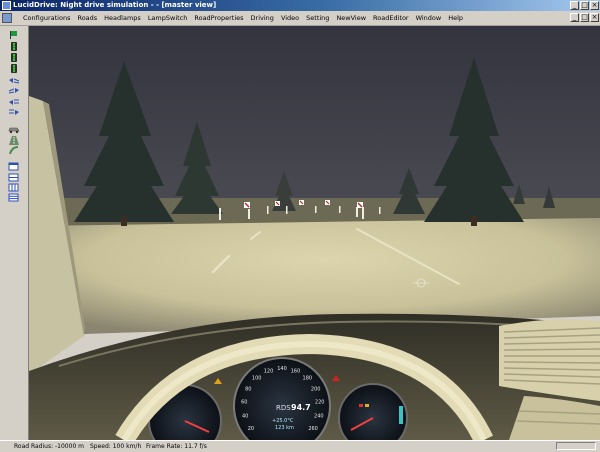 This screenshot has height=452, width=600. I want to click on menu-roadeditor: RoadEditor, so click(391, 18).